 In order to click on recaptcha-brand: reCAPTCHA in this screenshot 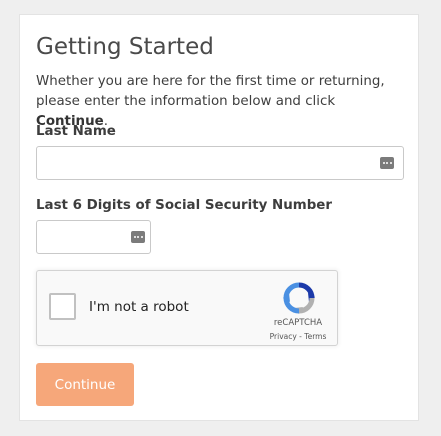, I will do `click(298, 323)`.